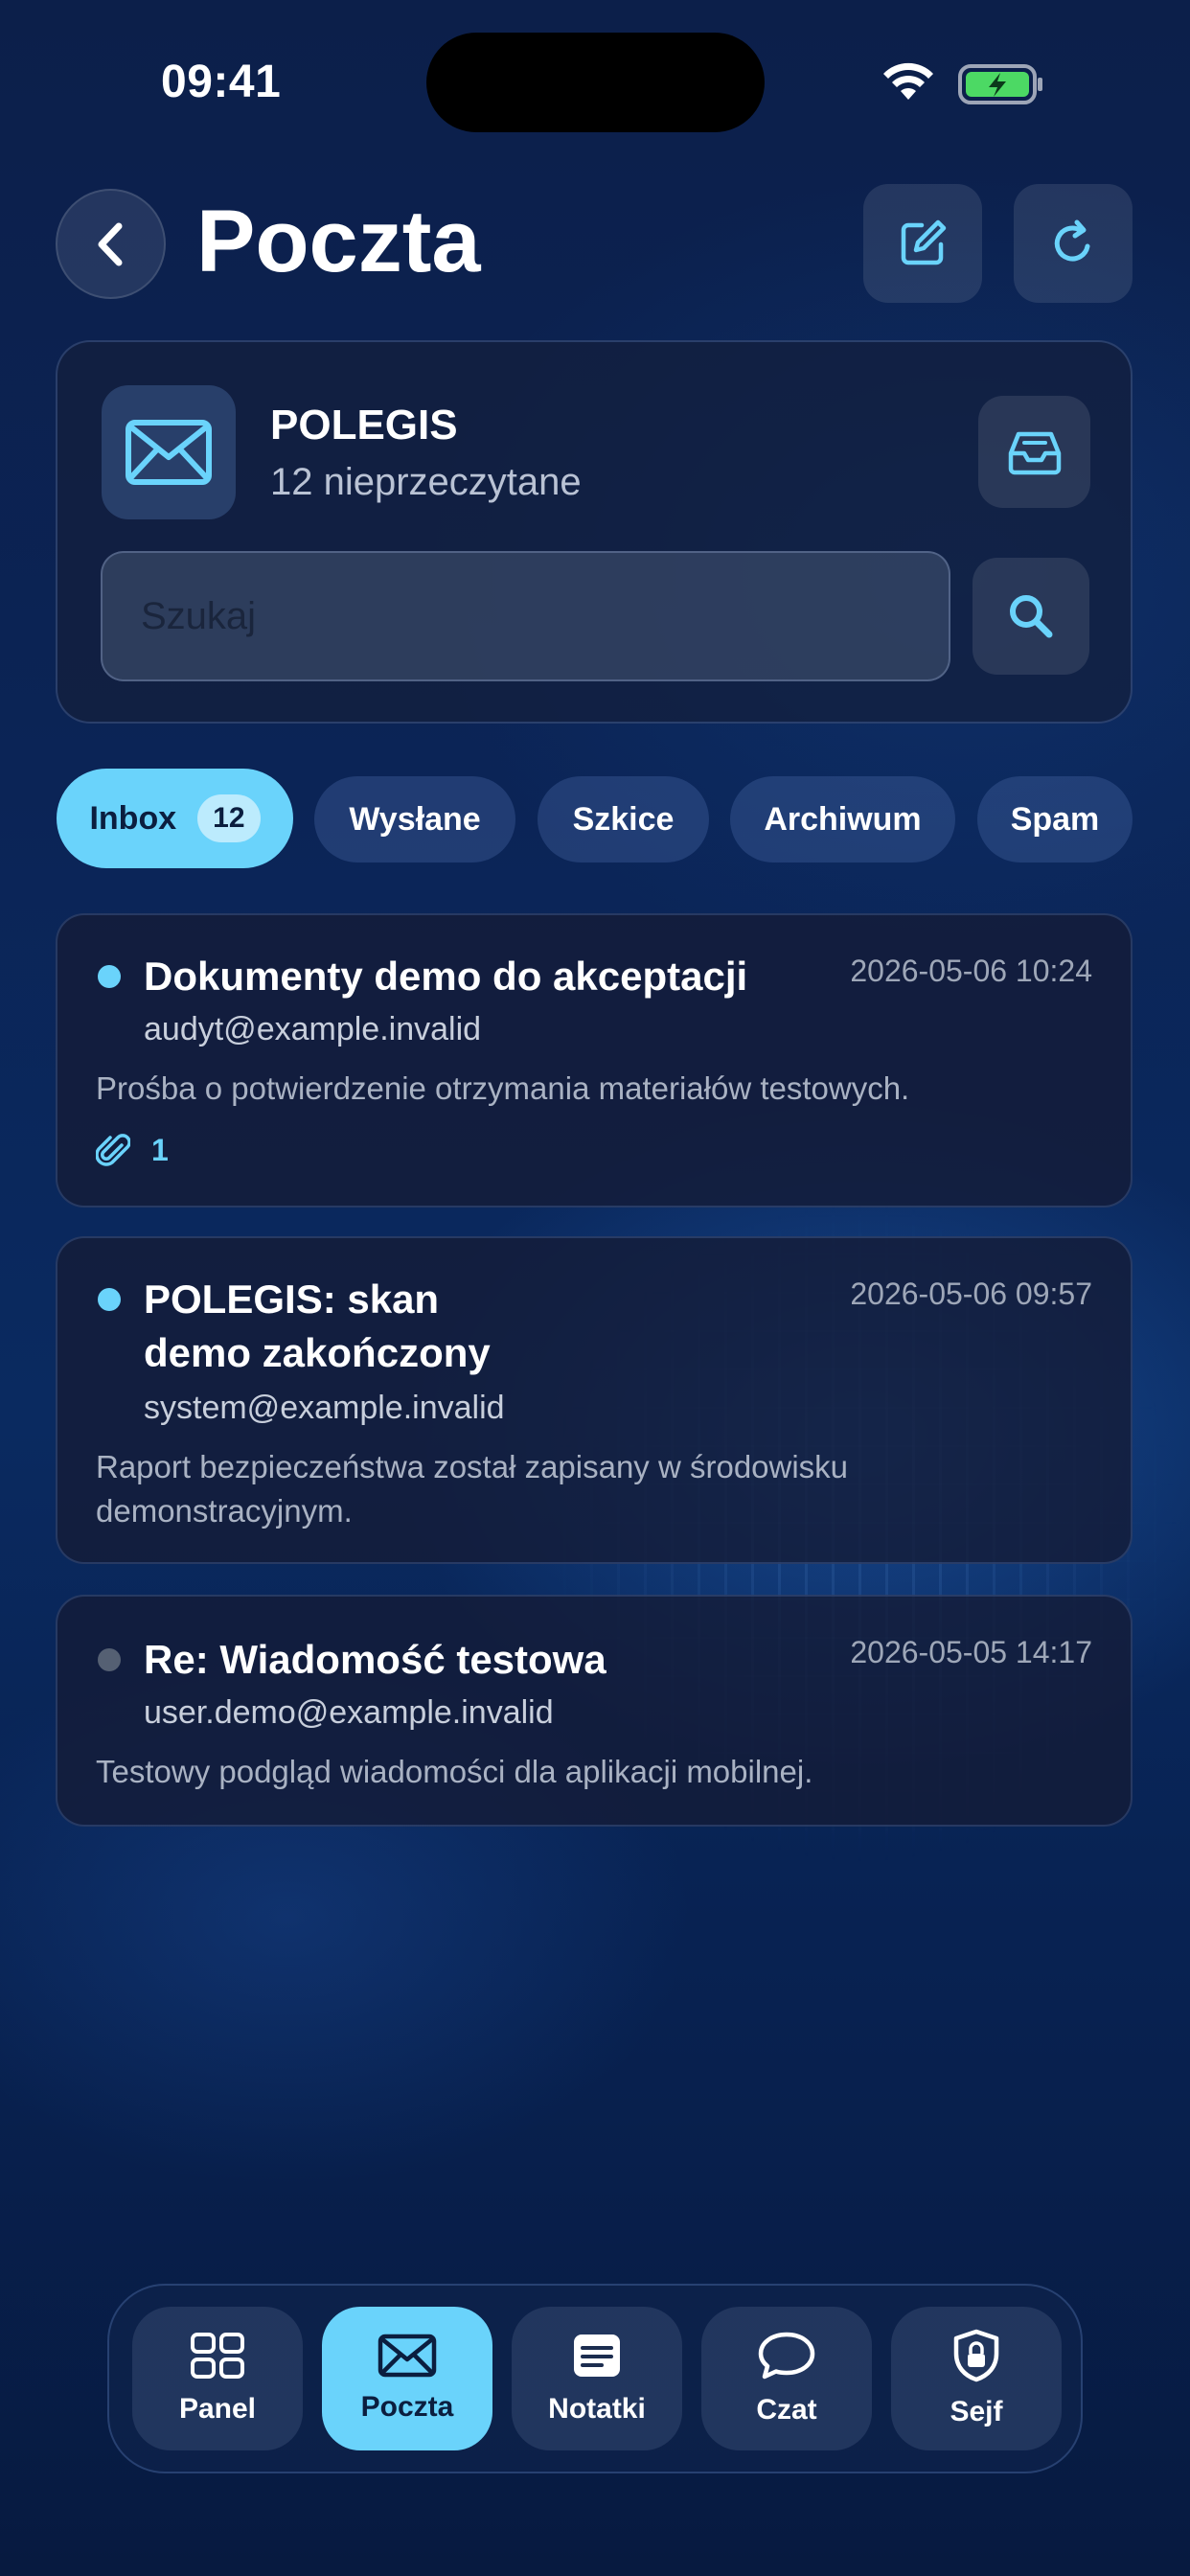 The width and height of the screenshot is (1190, 2576). I want to click on page-title: Poczta, so click(339, 241).